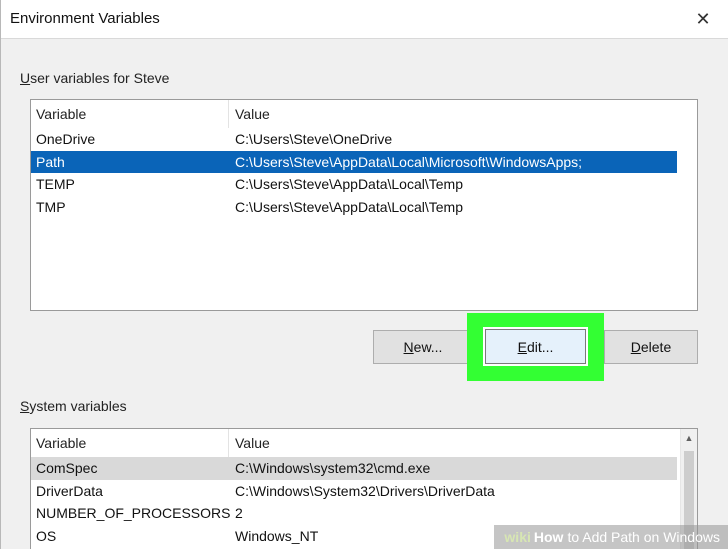 Image resolution: width=728 pixels, height=549 pixels. What do you see at coordinates (66, 139) in the screenshot?
I see `variable-cell: OneDrive` at bounding box center [66, 139].